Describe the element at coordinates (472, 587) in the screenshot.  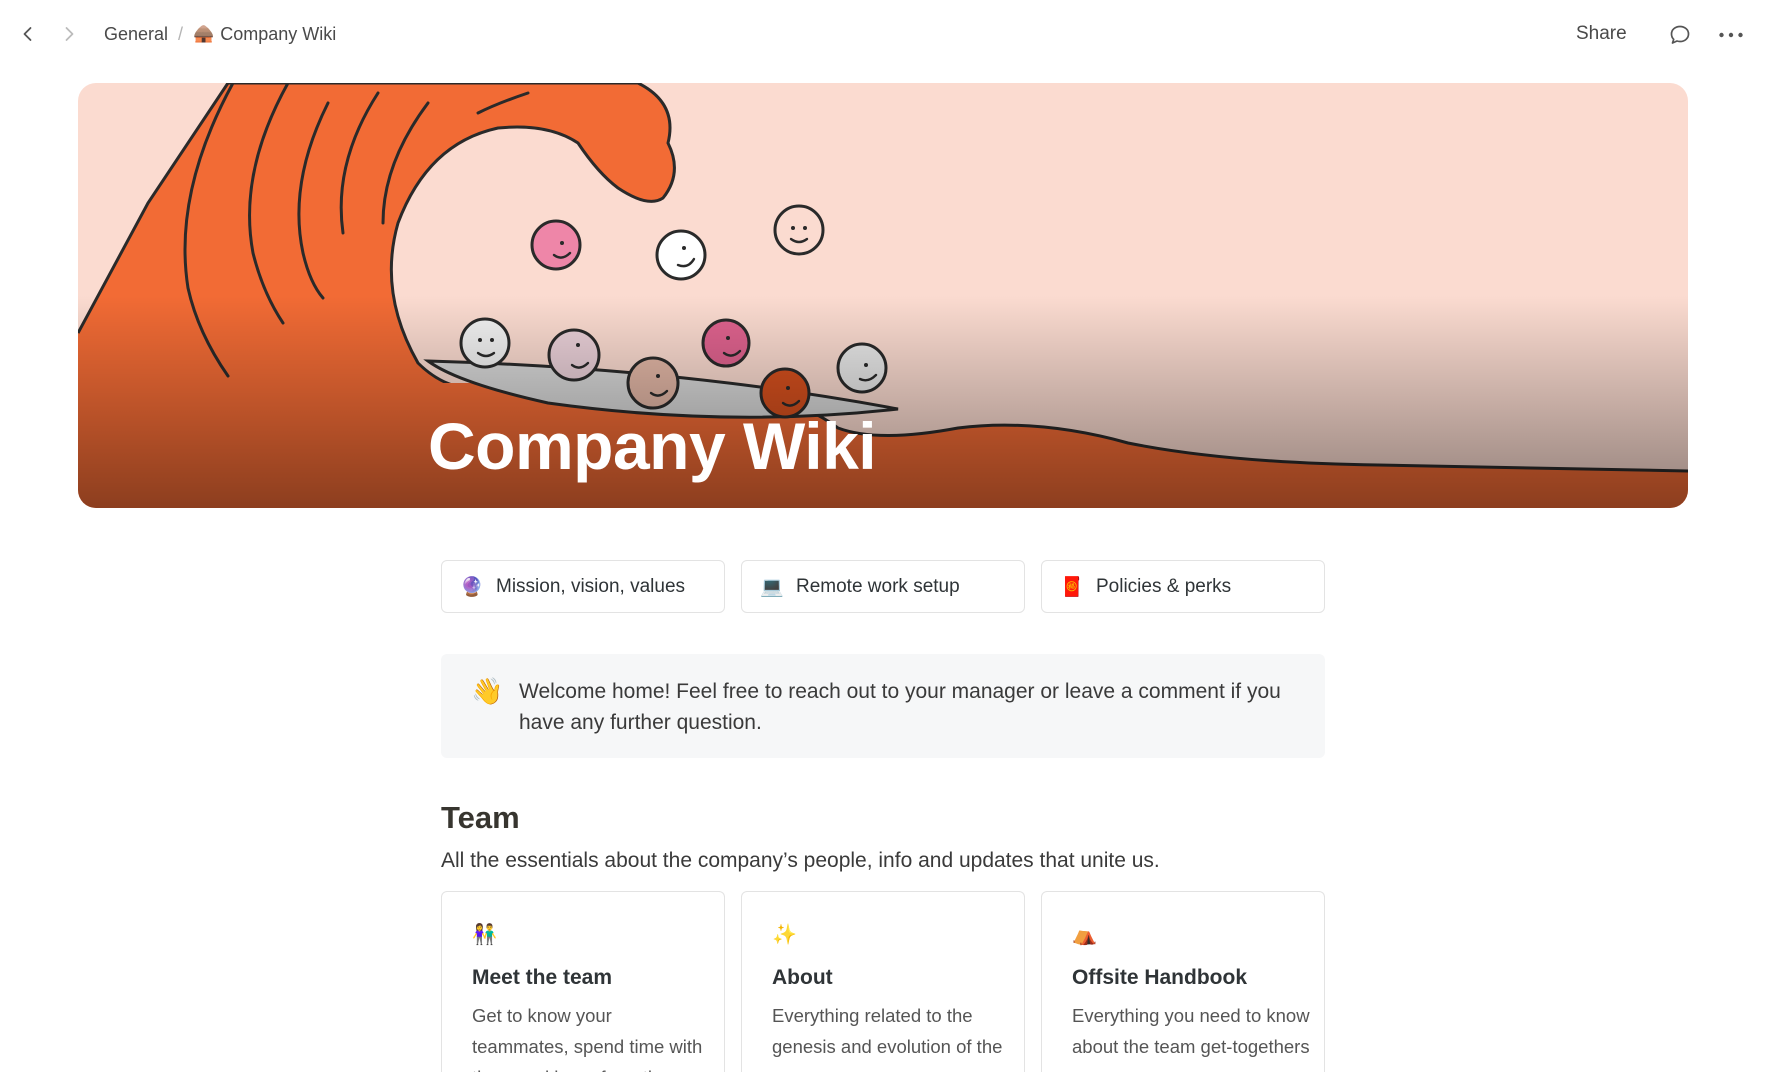
I see `crystal-ball-icon: 🔮` at that location.